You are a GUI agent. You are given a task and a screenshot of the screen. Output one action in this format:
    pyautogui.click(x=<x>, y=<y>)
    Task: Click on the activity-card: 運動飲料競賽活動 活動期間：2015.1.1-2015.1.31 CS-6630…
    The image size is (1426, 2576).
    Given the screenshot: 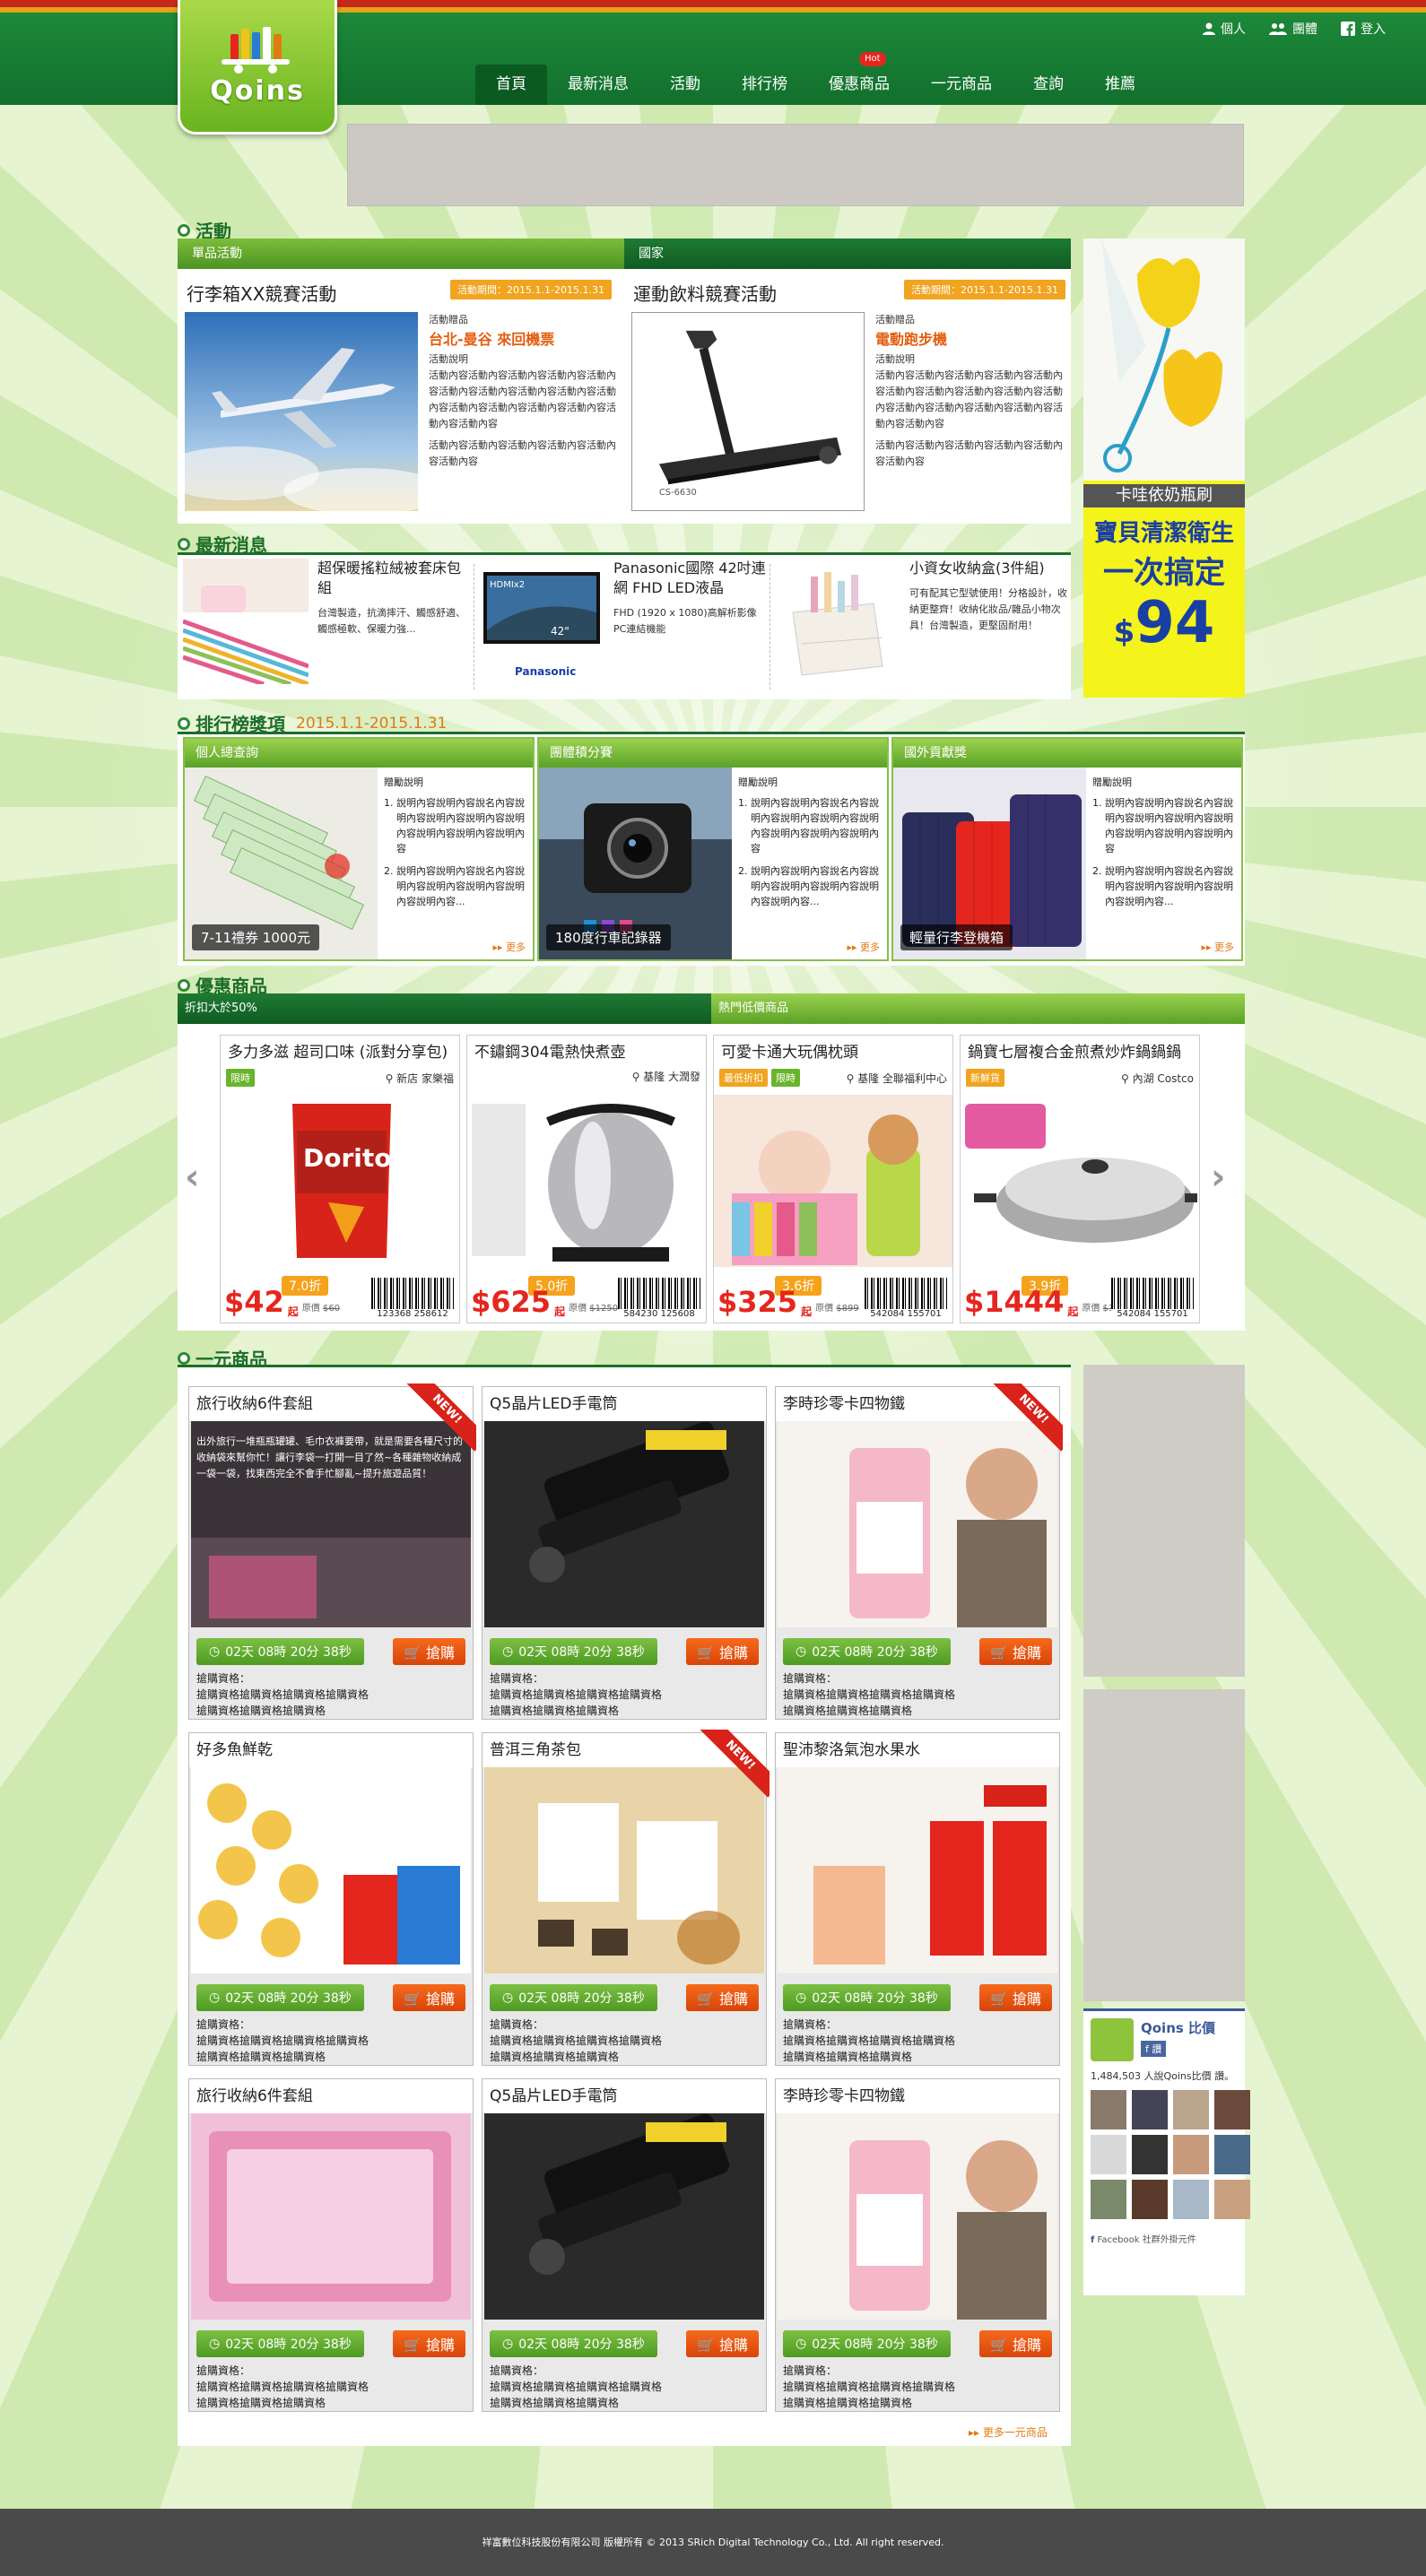 What is the action you would take?
    pyautogui.click(x=847, y=394)
    